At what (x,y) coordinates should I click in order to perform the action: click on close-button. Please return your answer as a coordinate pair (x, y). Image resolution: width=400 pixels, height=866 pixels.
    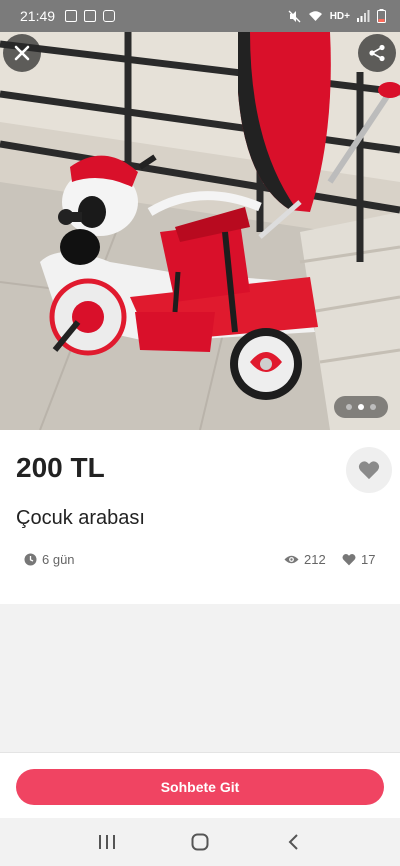
    Looking at the image, I should click on (22, 53).